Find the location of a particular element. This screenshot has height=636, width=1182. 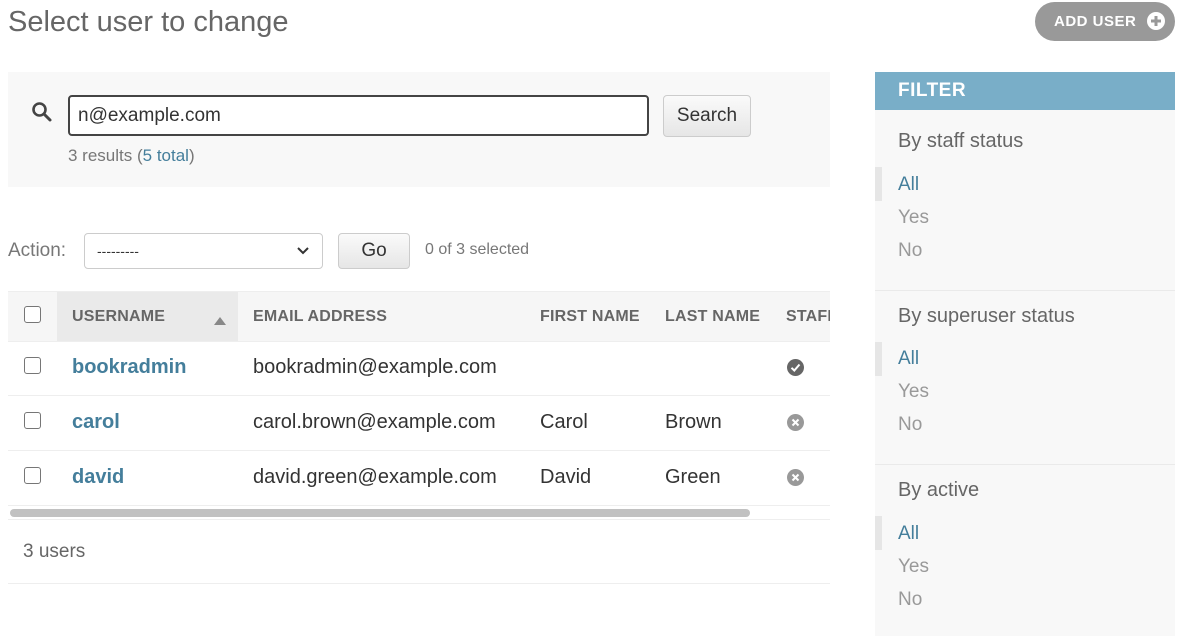

check-circle-icon is located at coordinates (795, 367).